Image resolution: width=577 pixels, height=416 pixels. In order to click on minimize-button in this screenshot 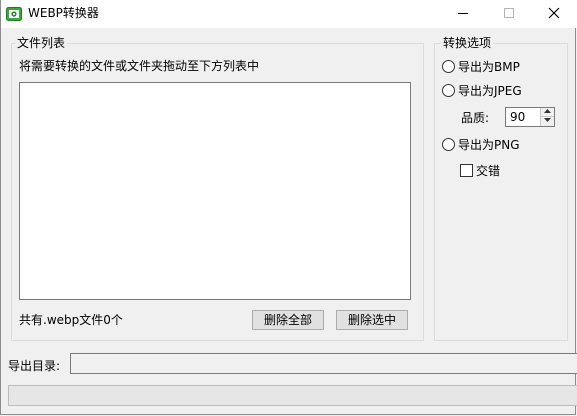, I will do `click(463, 14)`.